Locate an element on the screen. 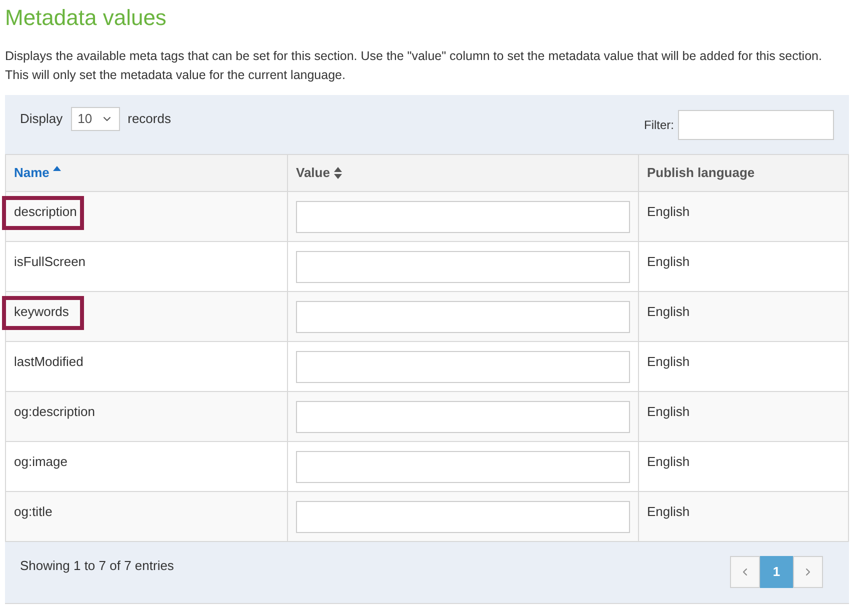  filter-field is located at coordinates (756, 125).